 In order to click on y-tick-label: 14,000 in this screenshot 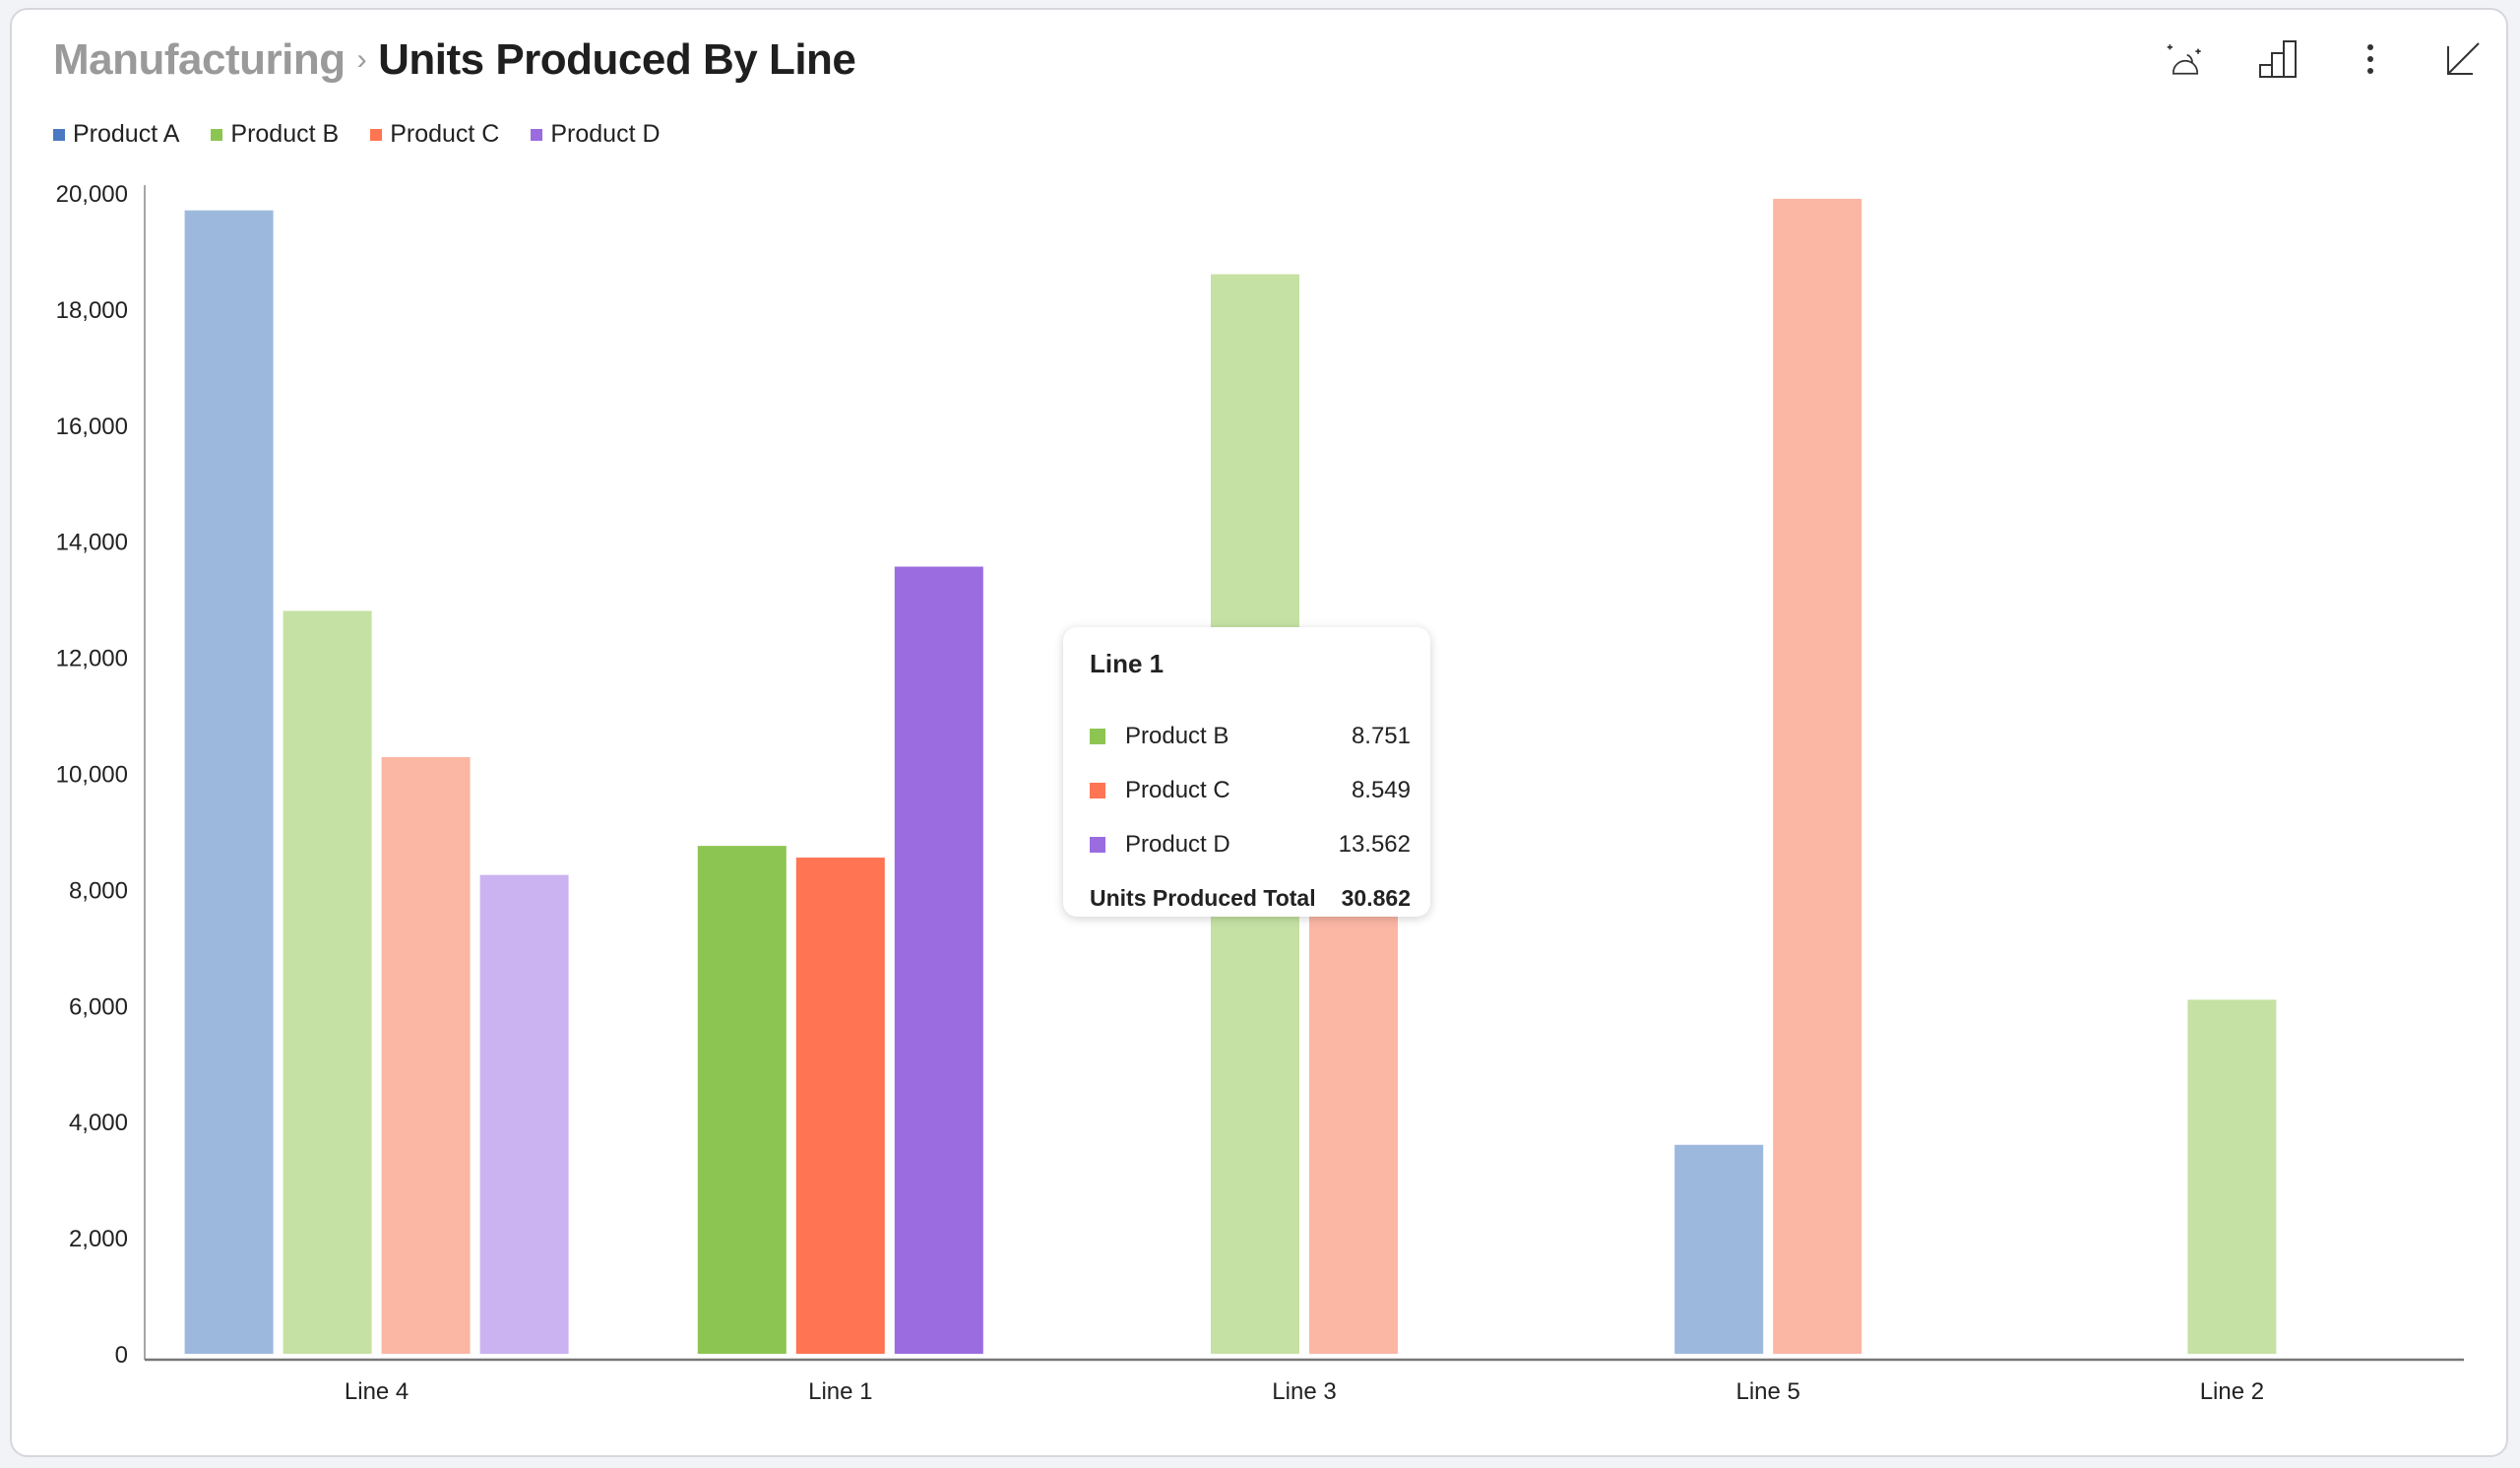, I will do `click(92, 543)`.